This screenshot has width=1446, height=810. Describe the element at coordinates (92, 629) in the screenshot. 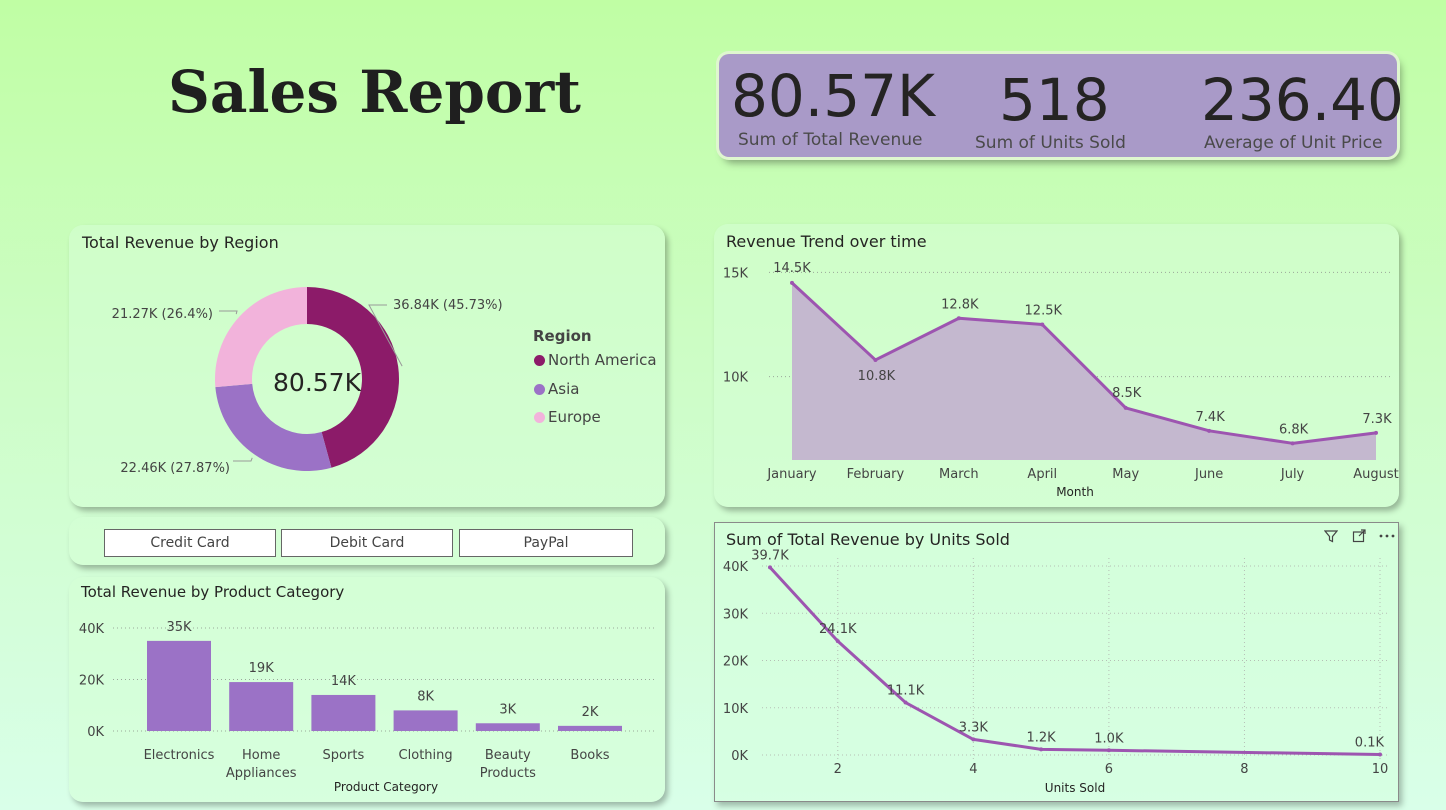

I see `bar-y-tick: 40K` at that location.